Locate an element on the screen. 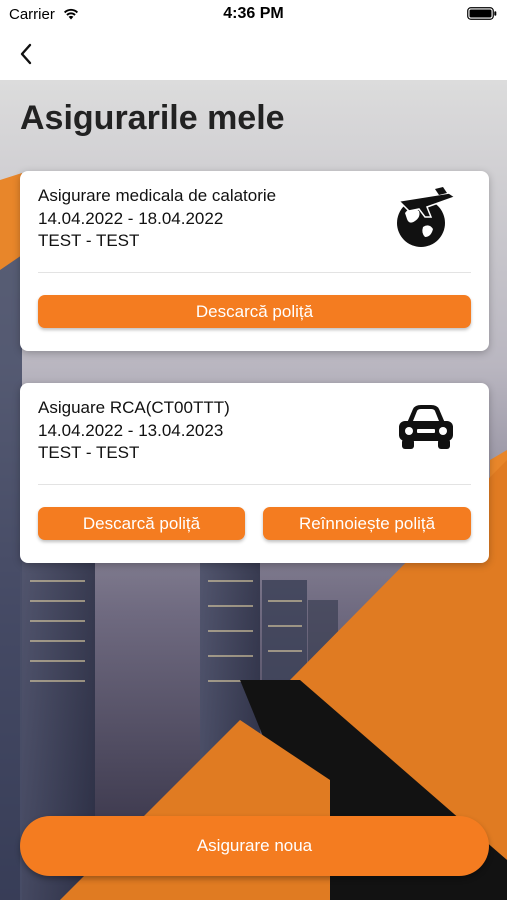 Image resolution: width=507 pixels, height=900 pixels. renew-policy-button: Reînnoiește poliță is located at coordinates (367, 523).